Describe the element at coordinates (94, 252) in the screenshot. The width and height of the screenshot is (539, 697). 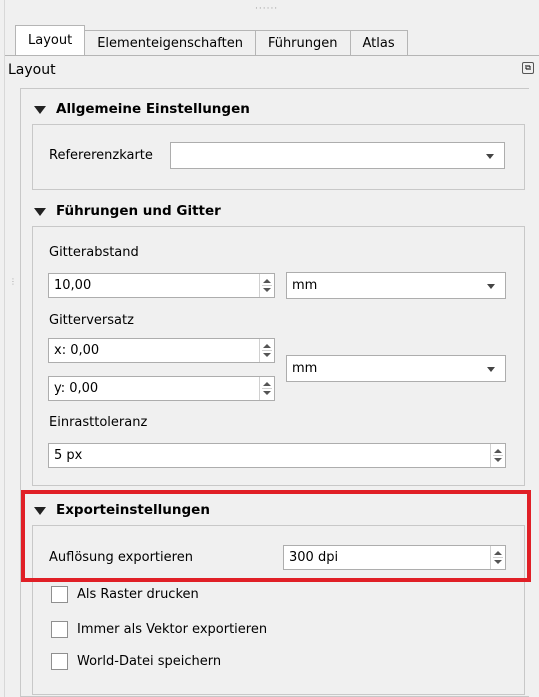
I see `grid-spacing-label: Gitterabstand` at that location.